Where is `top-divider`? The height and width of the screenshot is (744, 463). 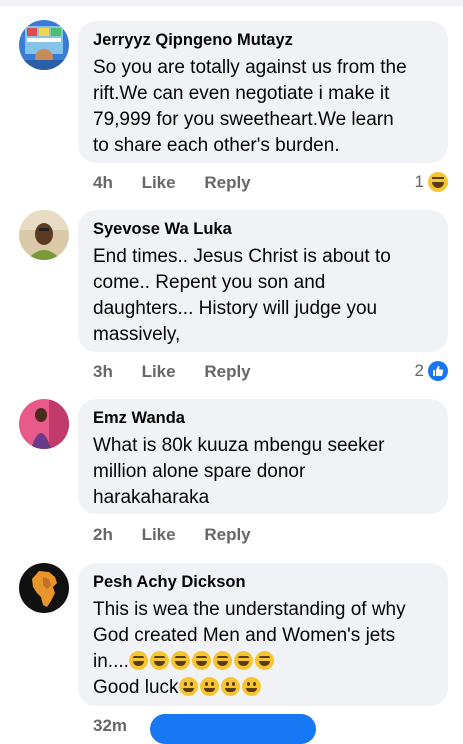 top-divider is located at coordinates (231, 3).